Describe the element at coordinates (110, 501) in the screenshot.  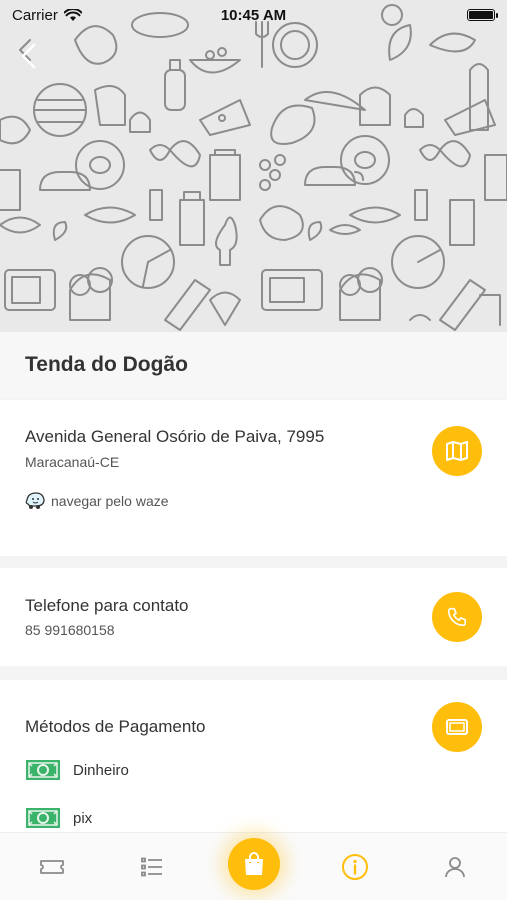
I see `waze-label: navegar pelo waze` at that location.